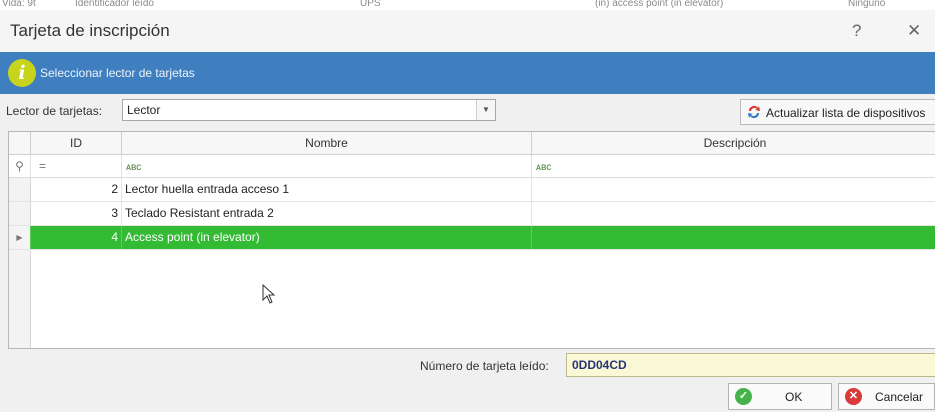  I want to click on help-button: ?, so click(856, 31).